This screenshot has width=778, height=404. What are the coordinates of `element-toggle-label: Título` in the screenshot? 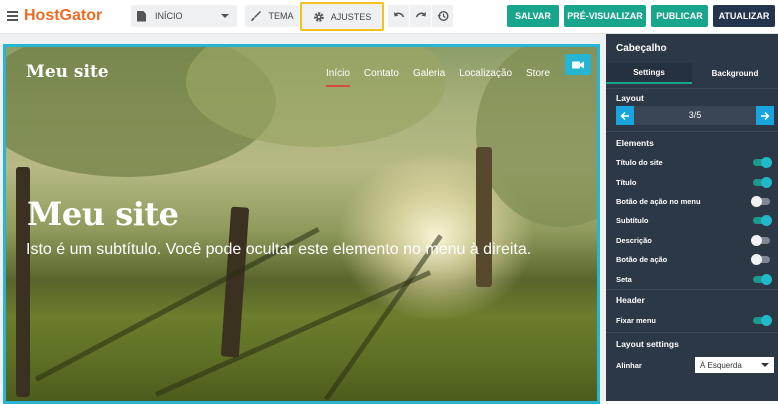 It's located at (626, 182).